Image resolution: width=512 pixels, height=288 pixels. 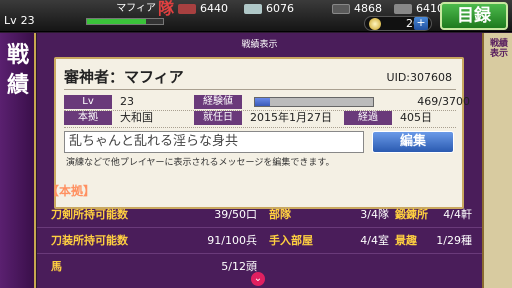 What do you see at coordinates (187, 9) in the screenshot?
I see `charcoal-icon` at bounding box center [187, 9].